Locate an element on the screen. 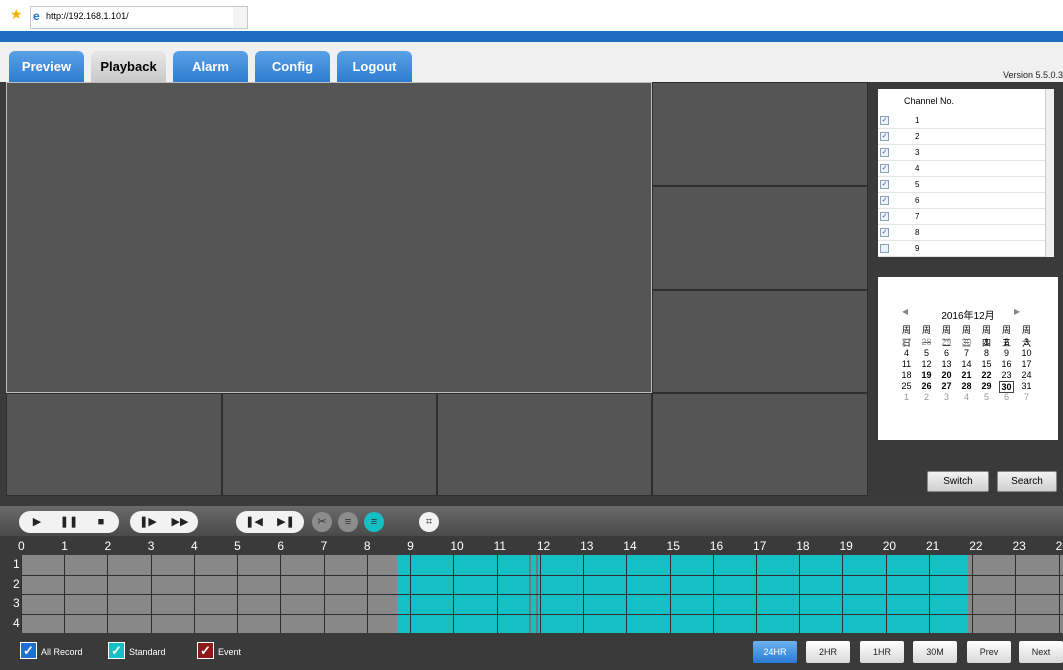 The image size is (1063, 670). calendar-day: 7 is located at coordinates (966, 353).